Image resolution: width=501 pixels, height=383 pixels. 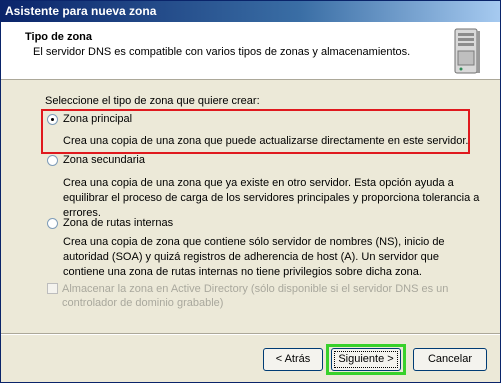 What do you see at coordinates (59, 37) in the screenshot?
I see `header-title: Tipo de zona` at bounding box center [59, 37].